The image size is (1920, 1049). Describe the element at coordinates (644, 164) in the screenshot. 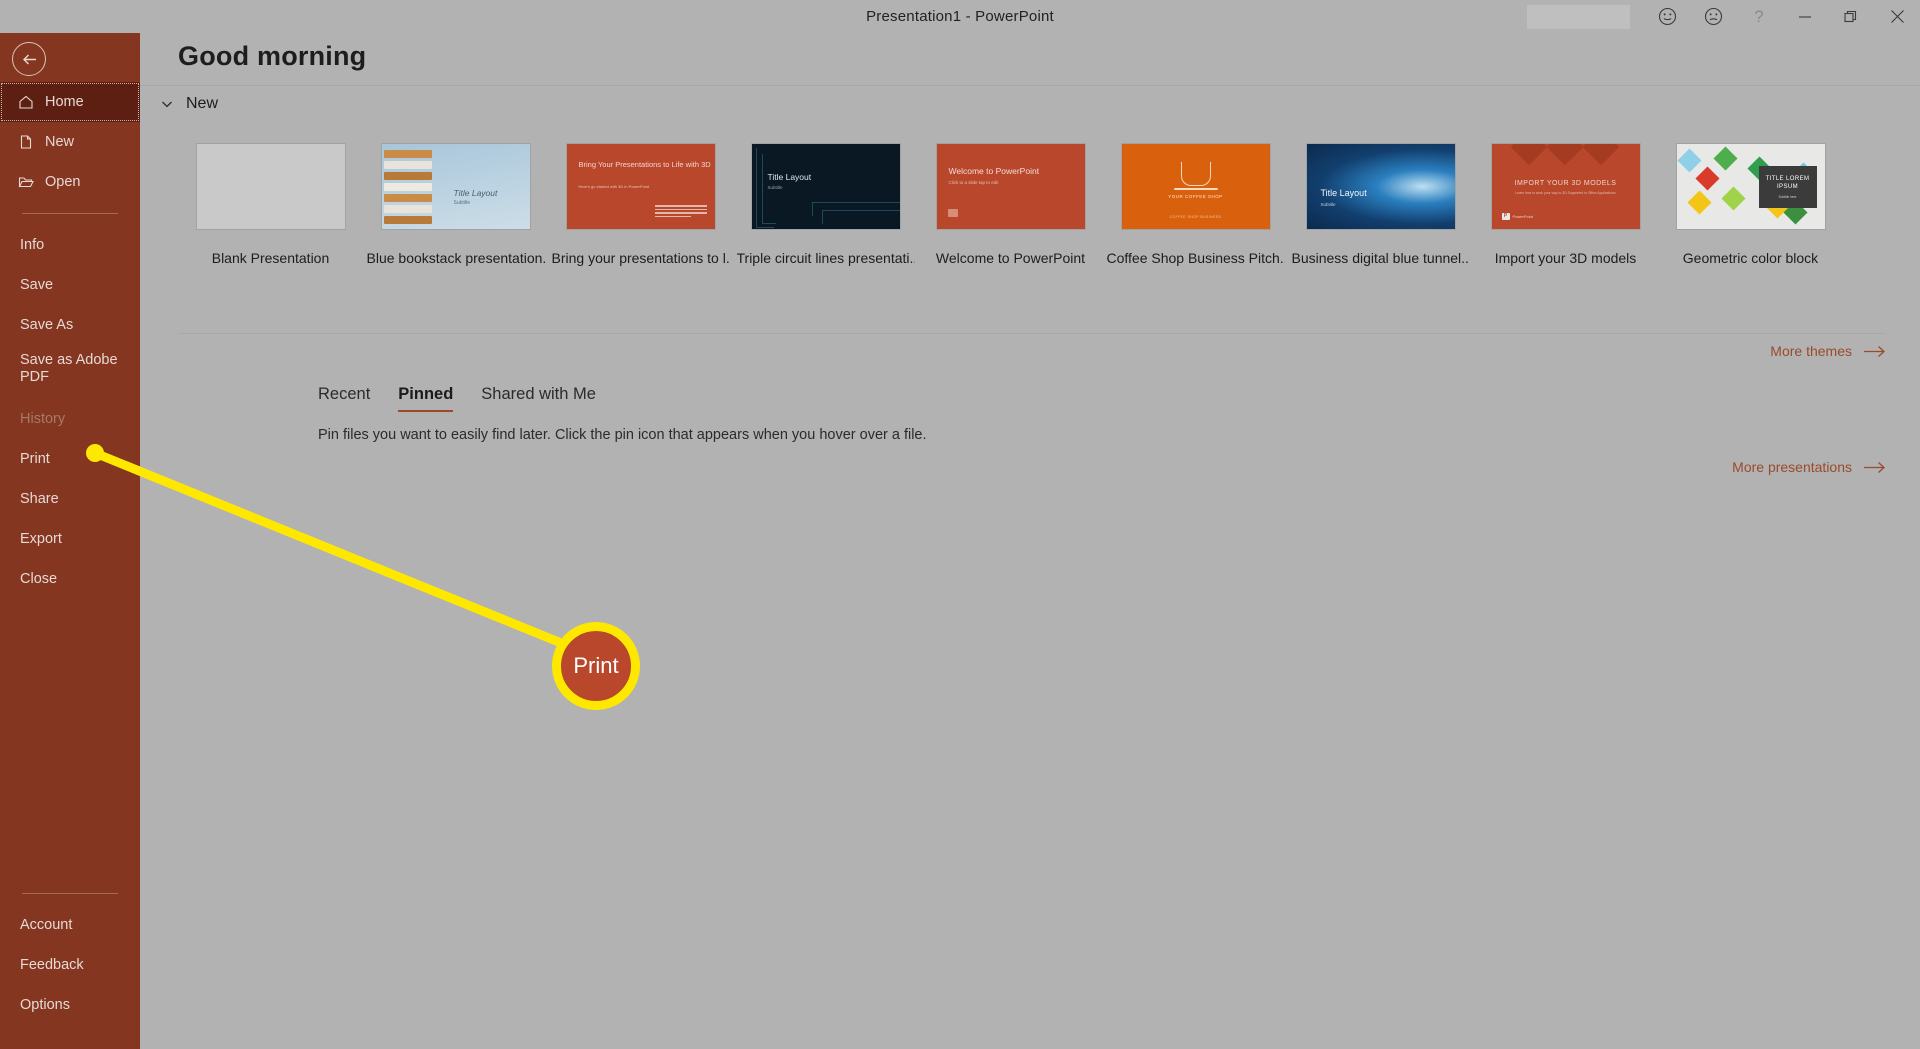

I see `slide-title: Bring Your Presentations to Life with 3D` at that location.